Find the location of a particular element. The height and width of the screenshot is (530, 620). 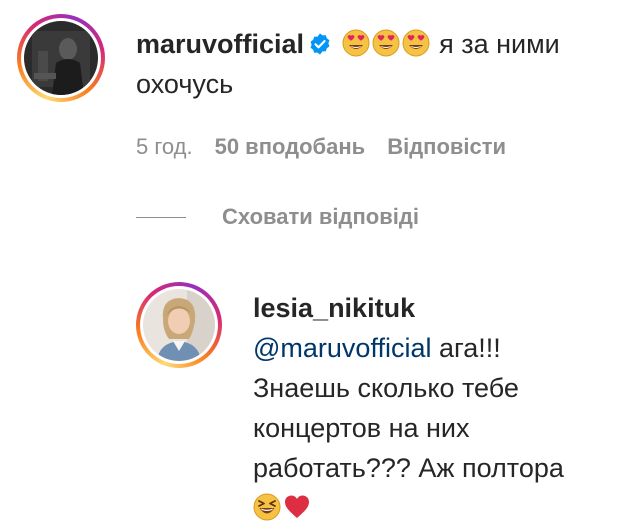

verified-badge-icon is located at coordinates (320, 44).